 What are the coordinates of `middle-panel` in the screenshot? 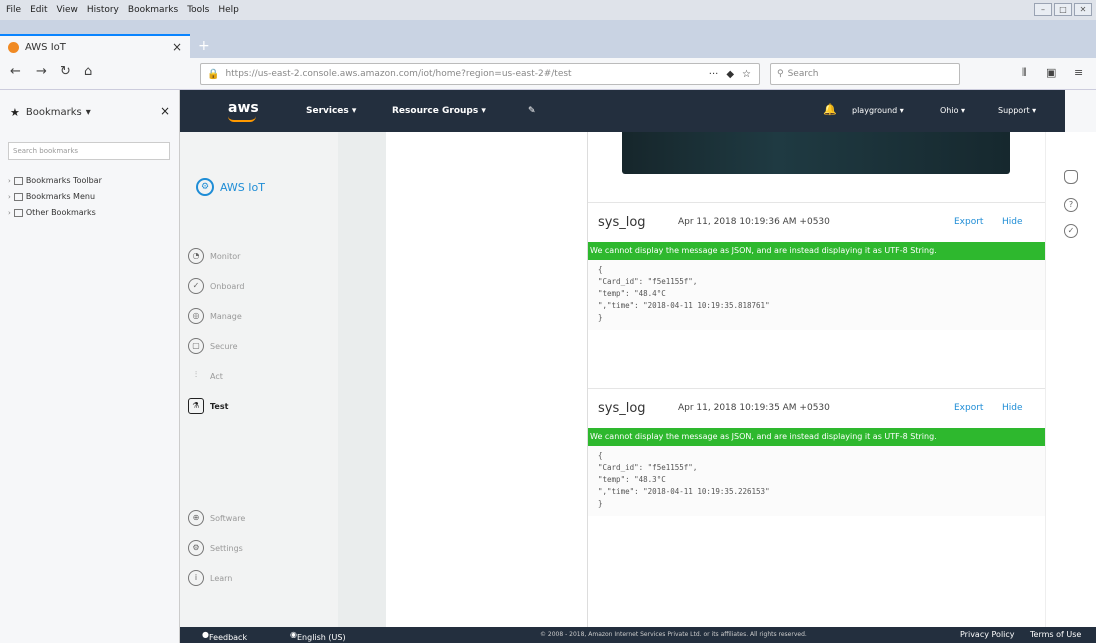 It's located at (362, 379).